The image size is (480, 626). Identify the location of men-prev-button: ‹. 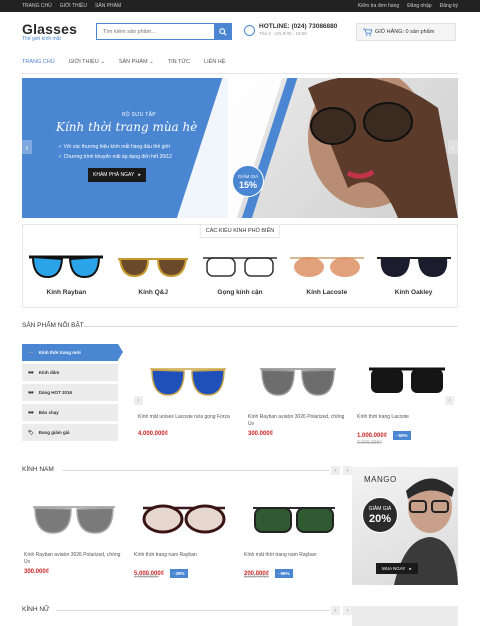
(335, 470).